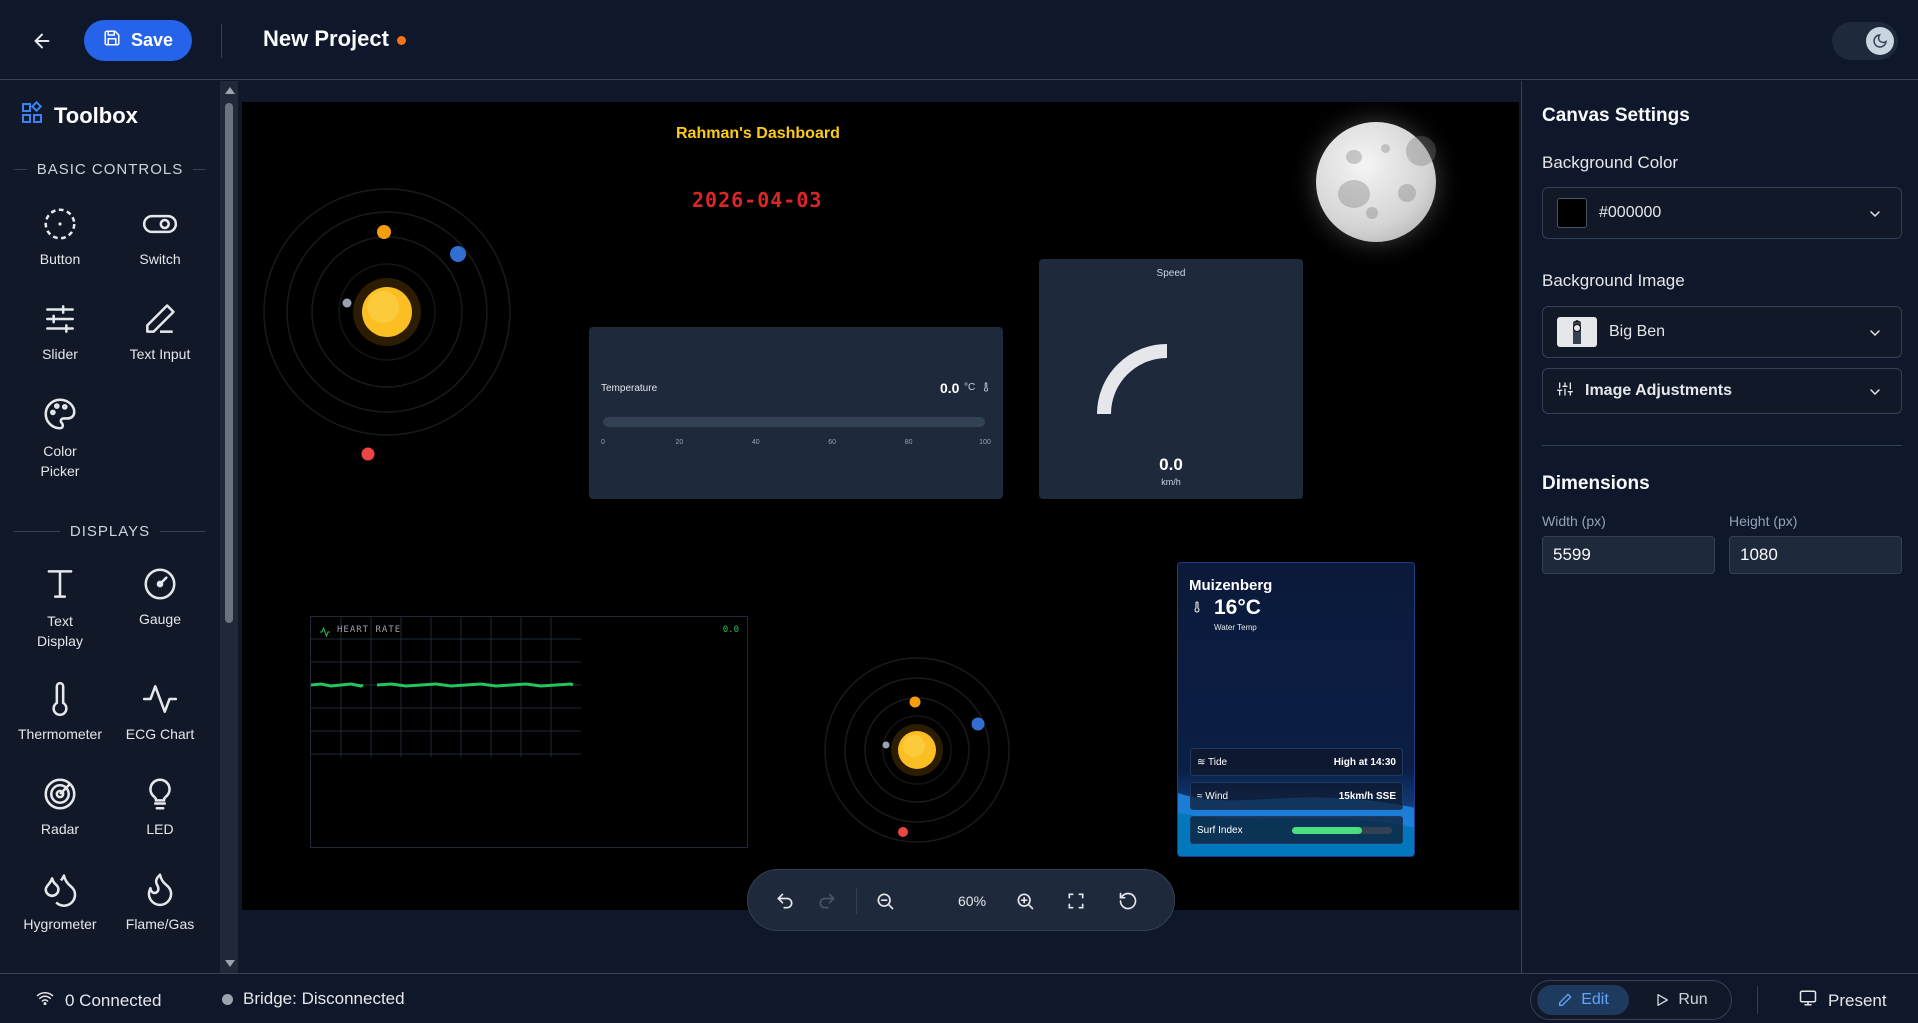  Describe the element at coordinates (227, 999) in the screenshot. I see `status-dot` at that location.